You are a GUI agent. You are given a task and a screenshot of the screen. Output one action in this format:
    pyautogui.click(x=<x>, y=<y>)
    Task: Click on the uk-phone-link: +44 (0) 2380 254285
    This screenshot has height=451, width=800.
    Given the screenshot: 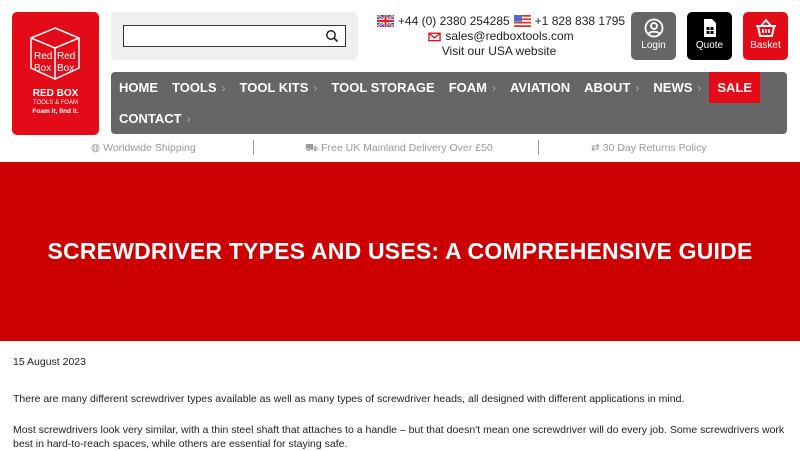 What is the action you would take?
    pyautogui.click(x=454, y=21)
    